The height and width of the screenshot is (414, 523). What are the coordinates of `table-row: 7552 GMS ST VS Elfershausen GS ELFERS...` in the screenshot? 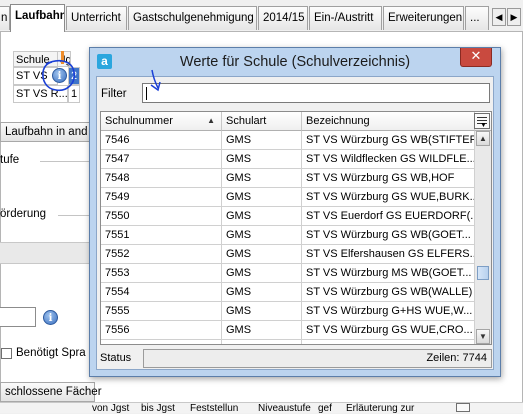 It's located at (288, 254).